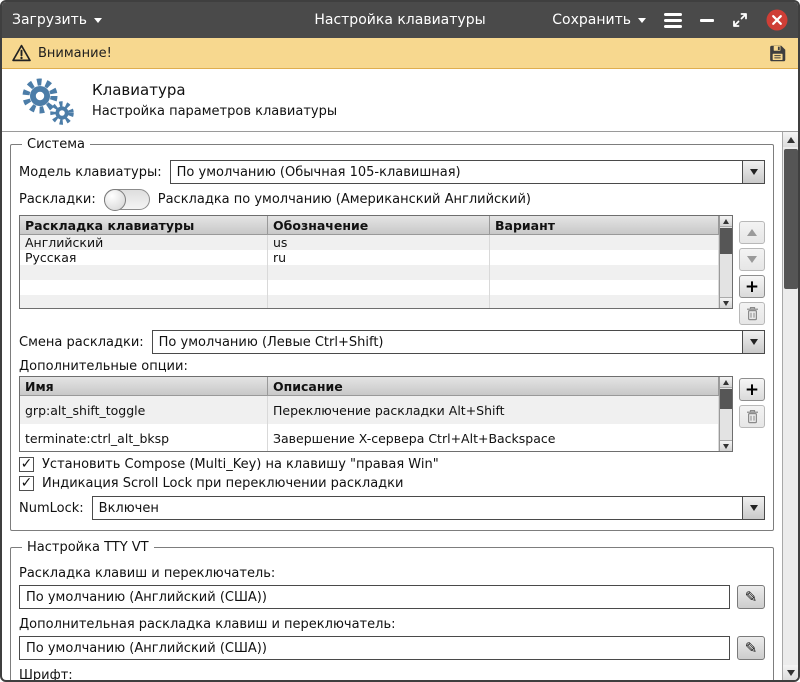  Describe the element at coordinates (90, 172) in the screenshot. I see `keyboard-model-label: Модель клавиатуры:` at that location.